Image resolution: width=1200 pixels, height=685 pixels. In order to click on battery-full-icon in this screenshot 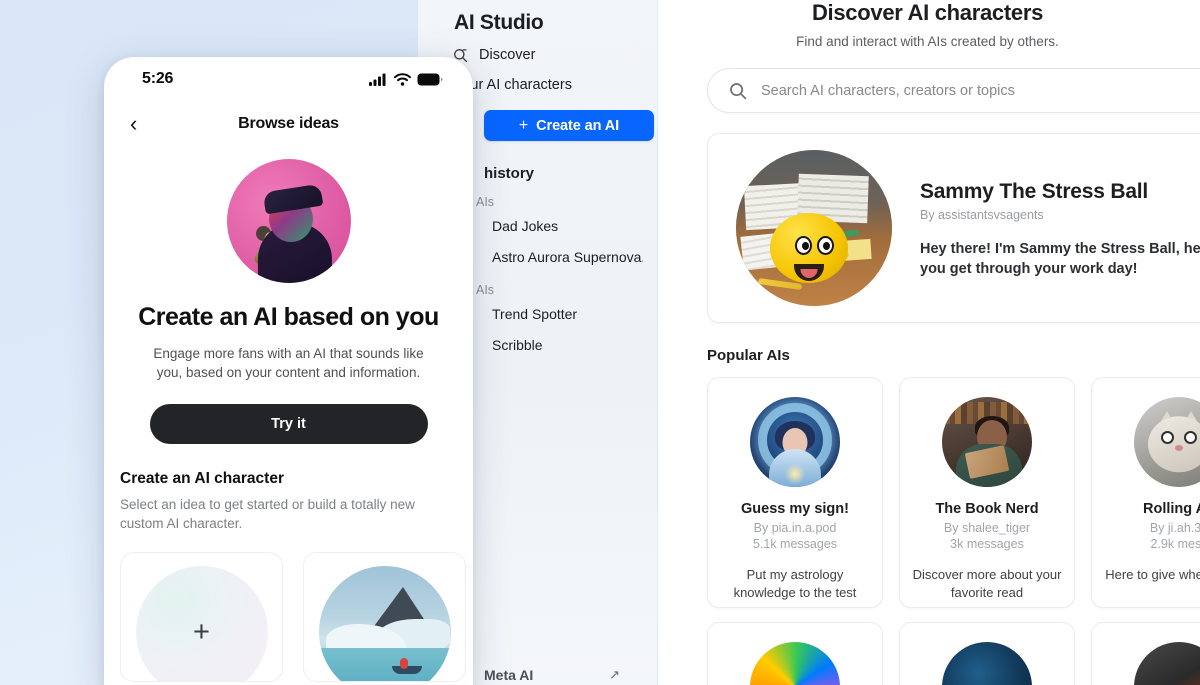, I will do `click(430, 79)`.